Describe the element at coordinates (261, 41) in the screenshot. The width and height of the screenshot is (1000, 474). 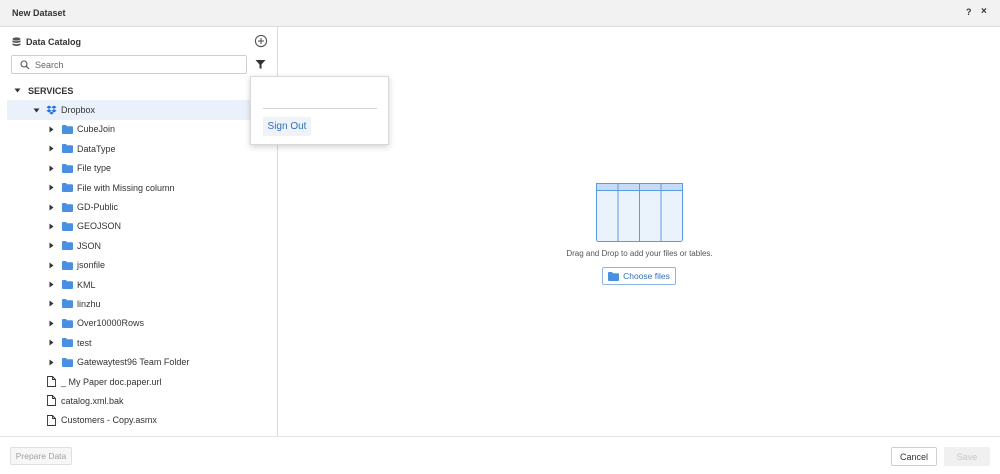
I see `add-connection-icon` at that location.